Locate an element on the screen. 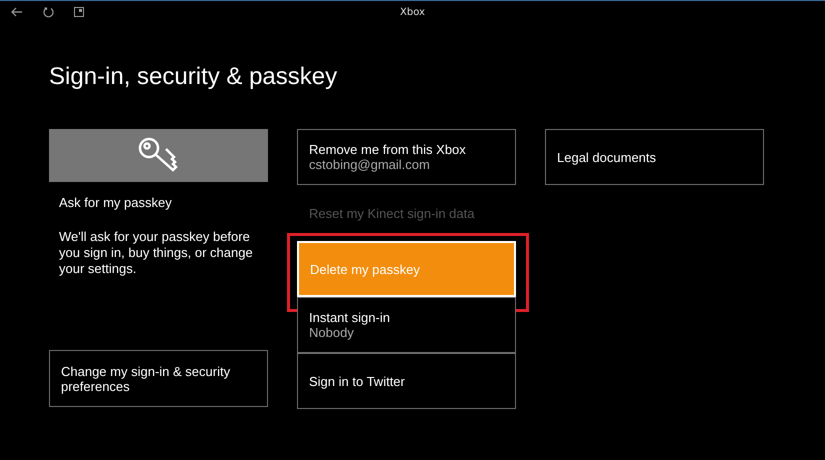 The height and width of the screenshot is (460, 825). refresh-icon is located at coordinates (48, 12).